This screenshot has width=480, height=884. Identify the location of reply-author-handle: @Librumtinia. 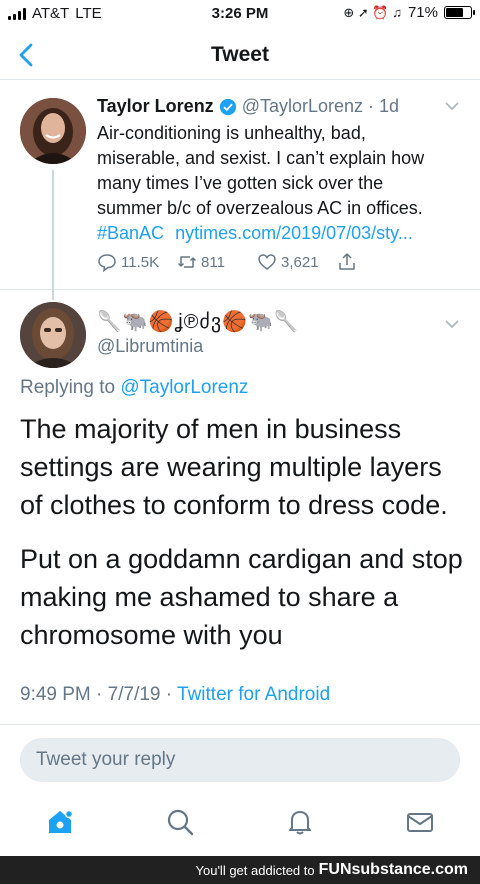
(150, 346).